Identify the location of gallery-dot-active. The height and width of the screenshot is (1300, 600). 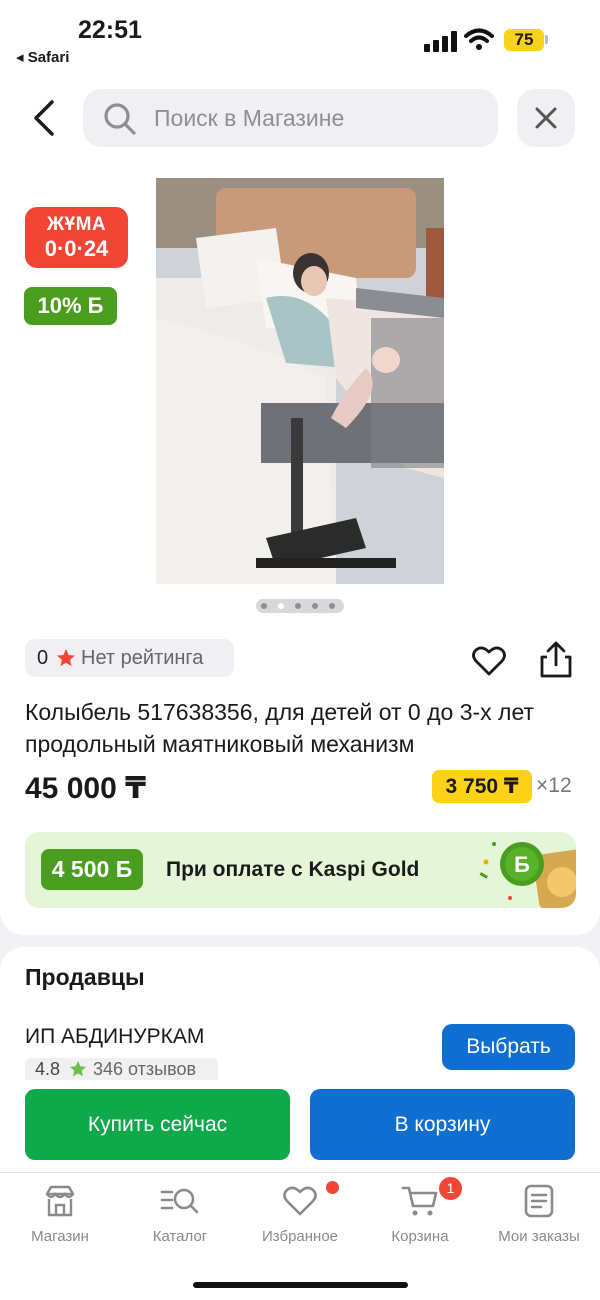
(281, 606).